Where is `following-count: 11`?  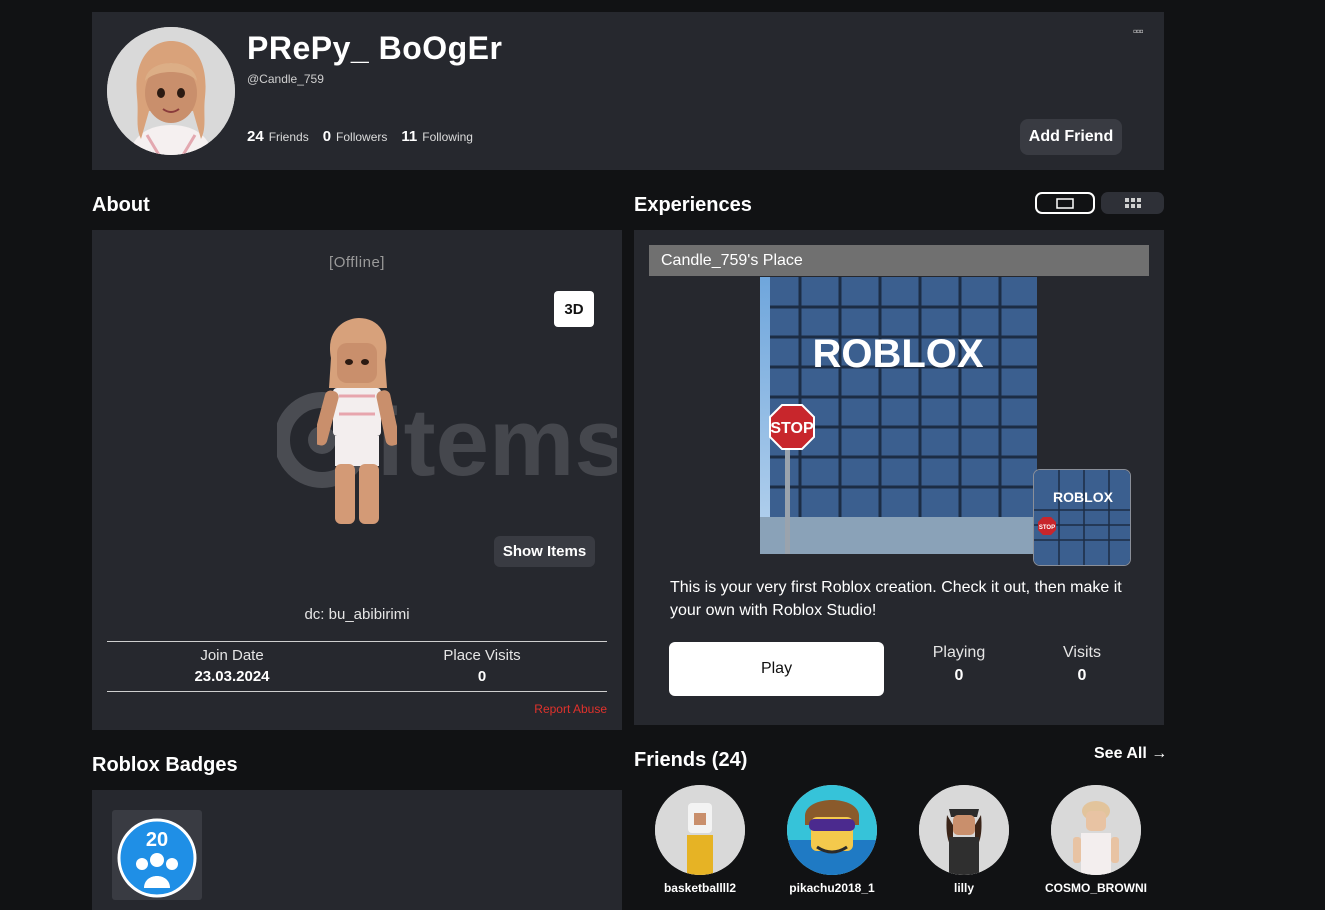
following-count: 11 is located at coordinates (409, 136).